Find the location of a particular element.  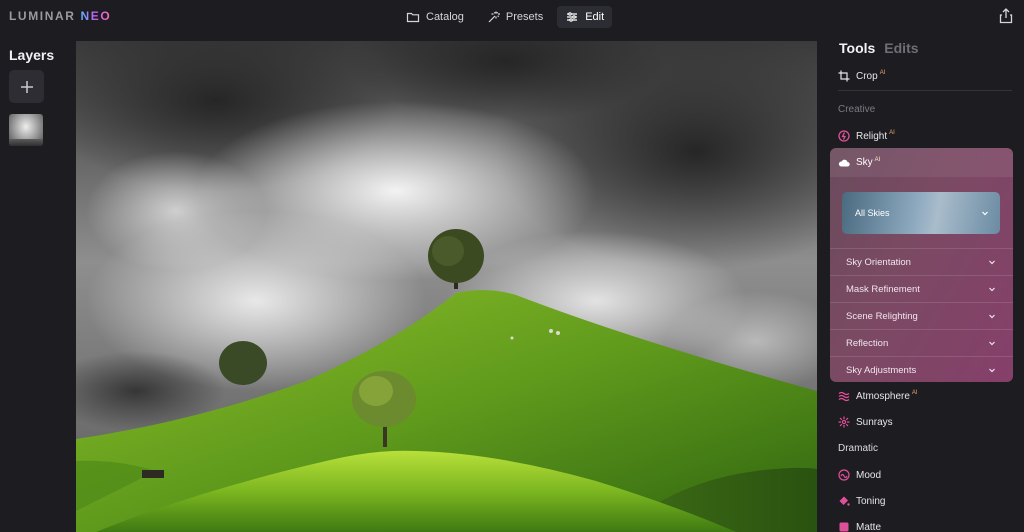

sky-tool-header: Sky AI is located at coordinates (921, 162).